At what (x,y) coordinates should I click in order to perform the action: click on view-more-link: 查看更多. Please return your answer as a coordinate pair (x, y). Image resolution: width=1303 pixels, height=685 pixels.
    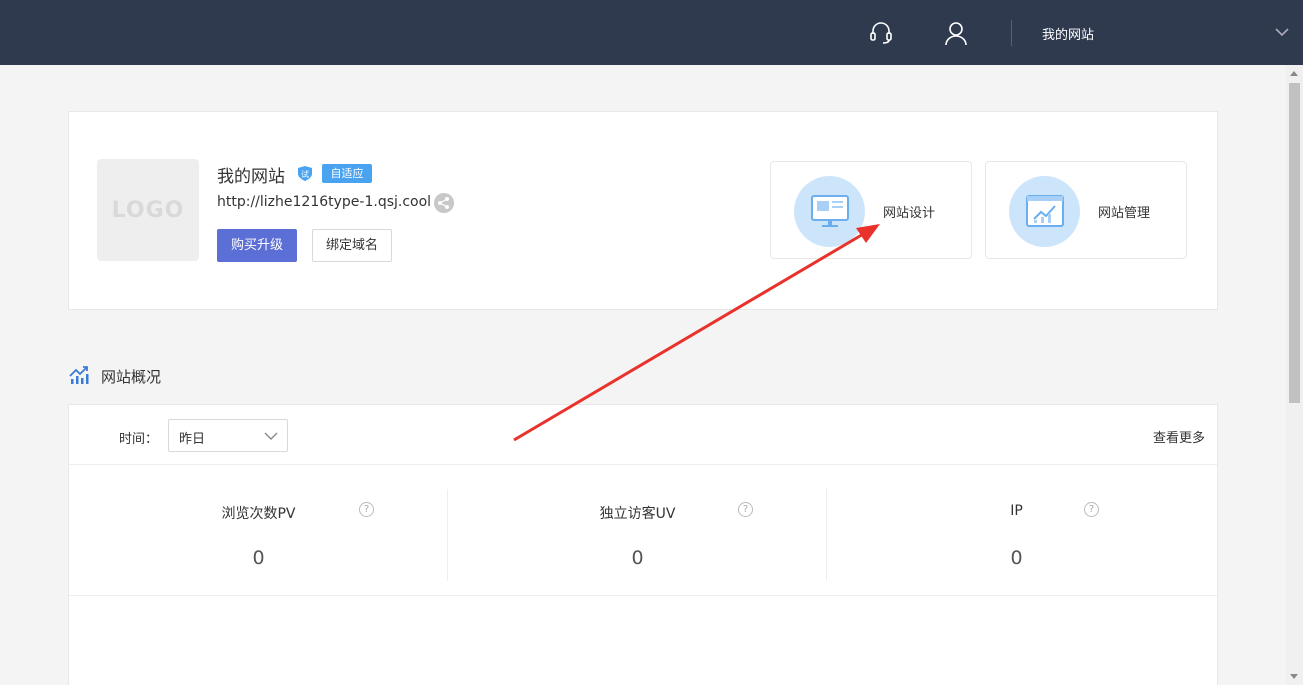
    Looking at the image, I should click on (1179, 436).